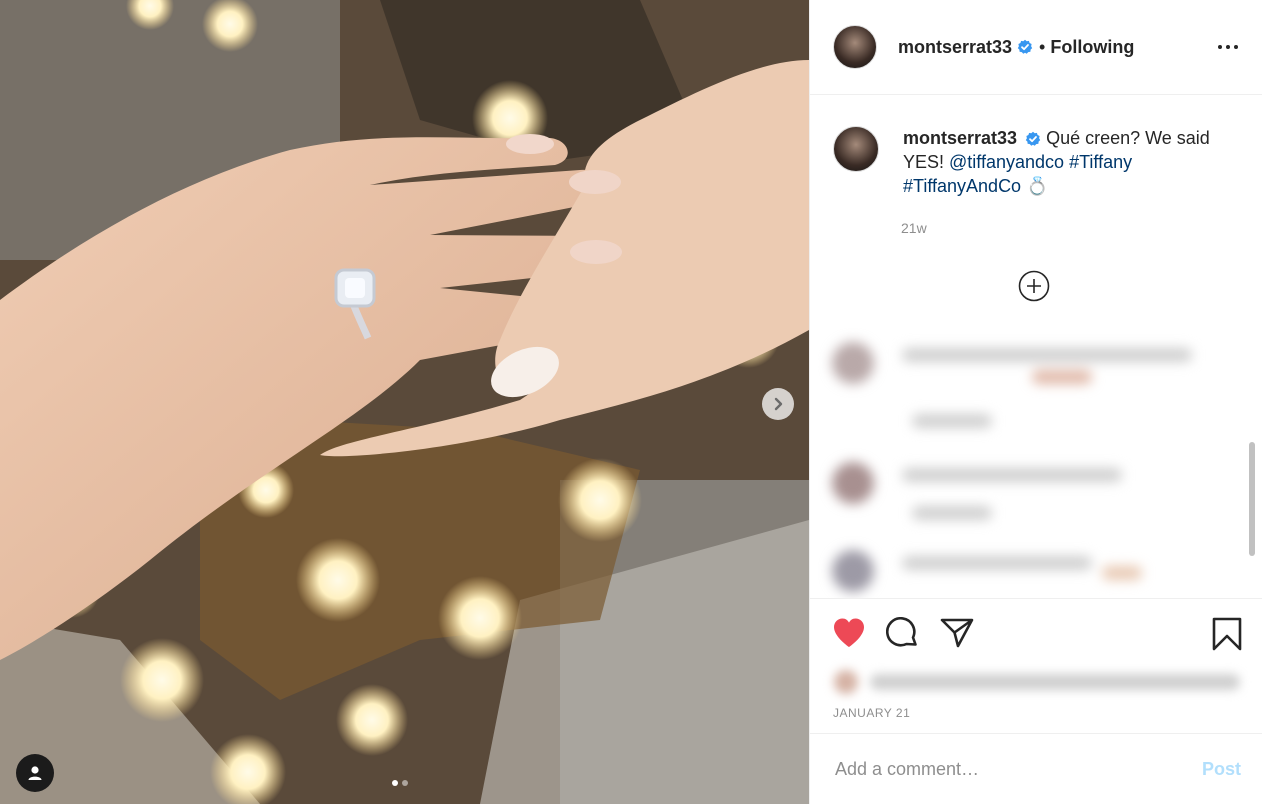 The height and width of the screenshot is (804, 1262). What do you see at coordinates (1036, 47) in the screenshot?
I see `post-header: montserrat33 • Following` at bounding box center [1036, 47].